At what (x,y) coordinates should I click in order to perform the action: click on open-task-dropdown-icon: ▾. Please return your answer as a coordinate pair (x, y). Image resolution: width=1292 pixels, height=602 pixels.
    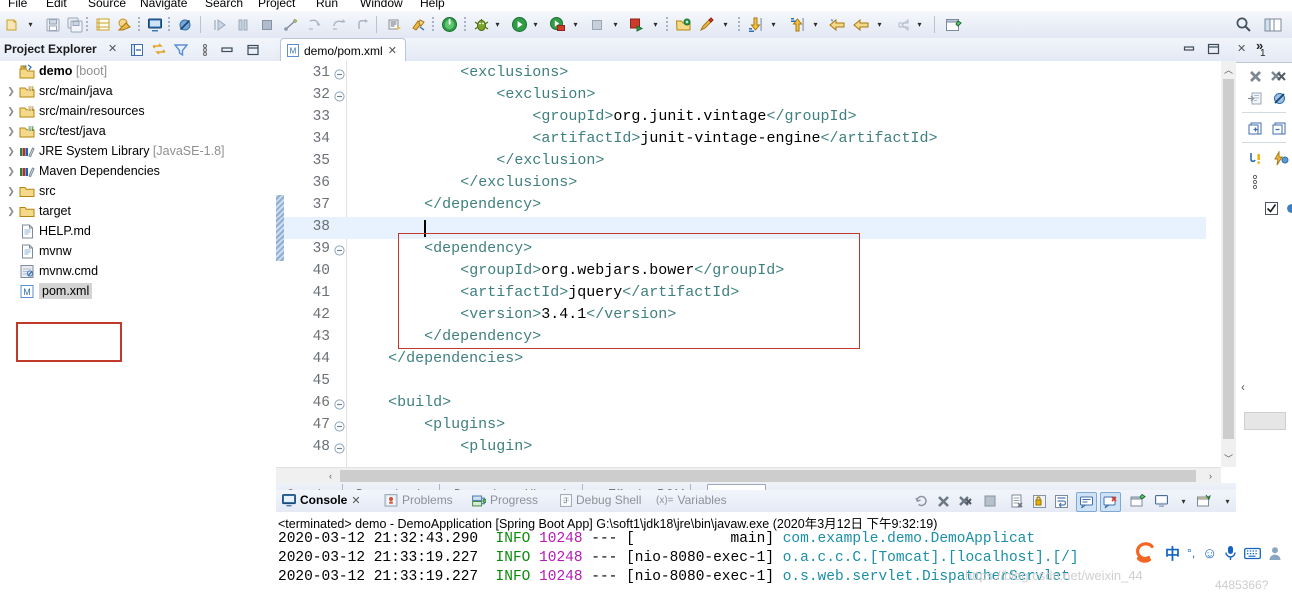
    Looking at the image, I should click on (725, 24).